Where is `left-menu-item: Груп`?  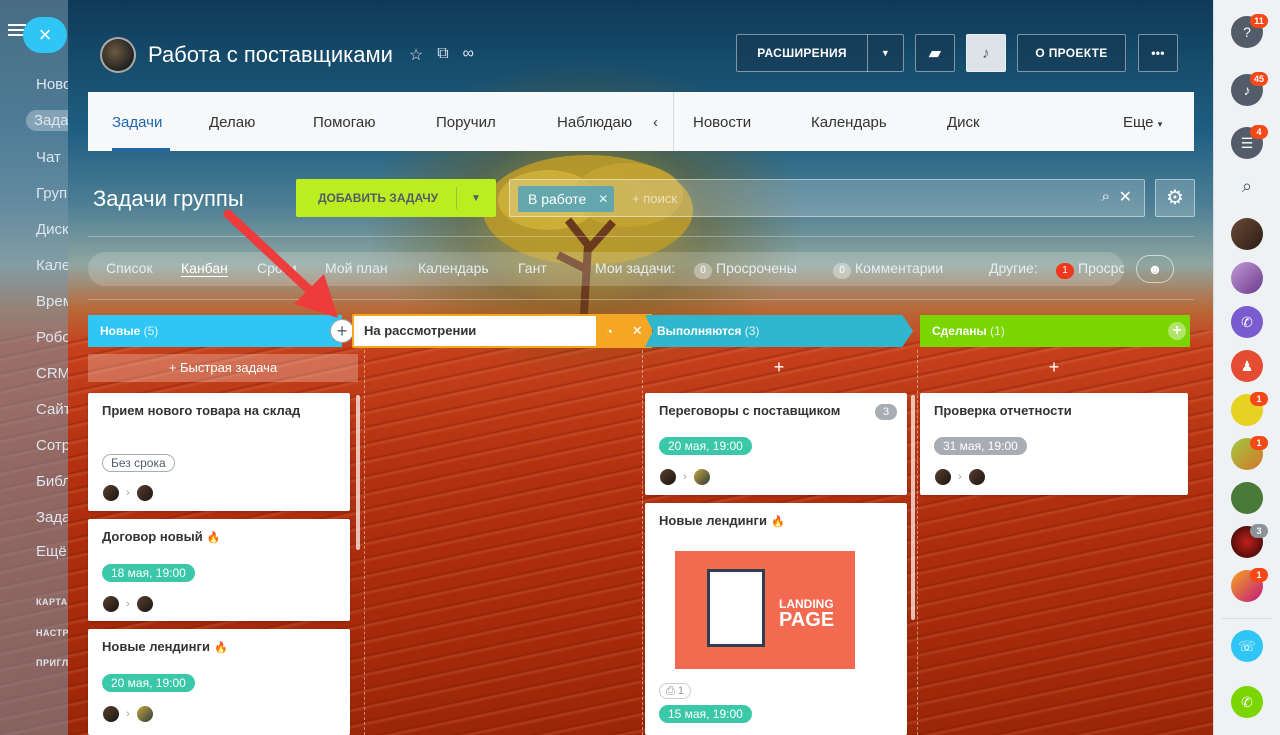 left-menu-item: Груп is located at coordinates (51, 193).